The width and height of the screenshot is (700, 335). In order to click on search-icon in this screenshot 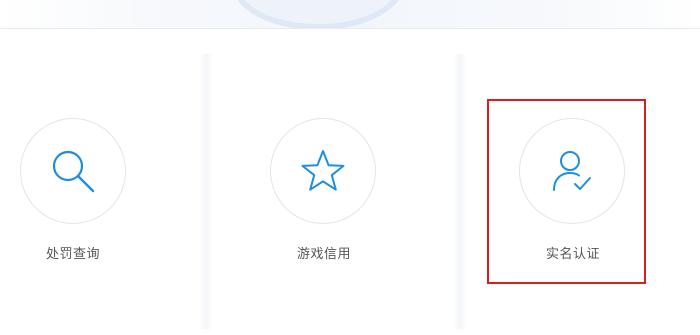, I will do `click(73, 171)`.